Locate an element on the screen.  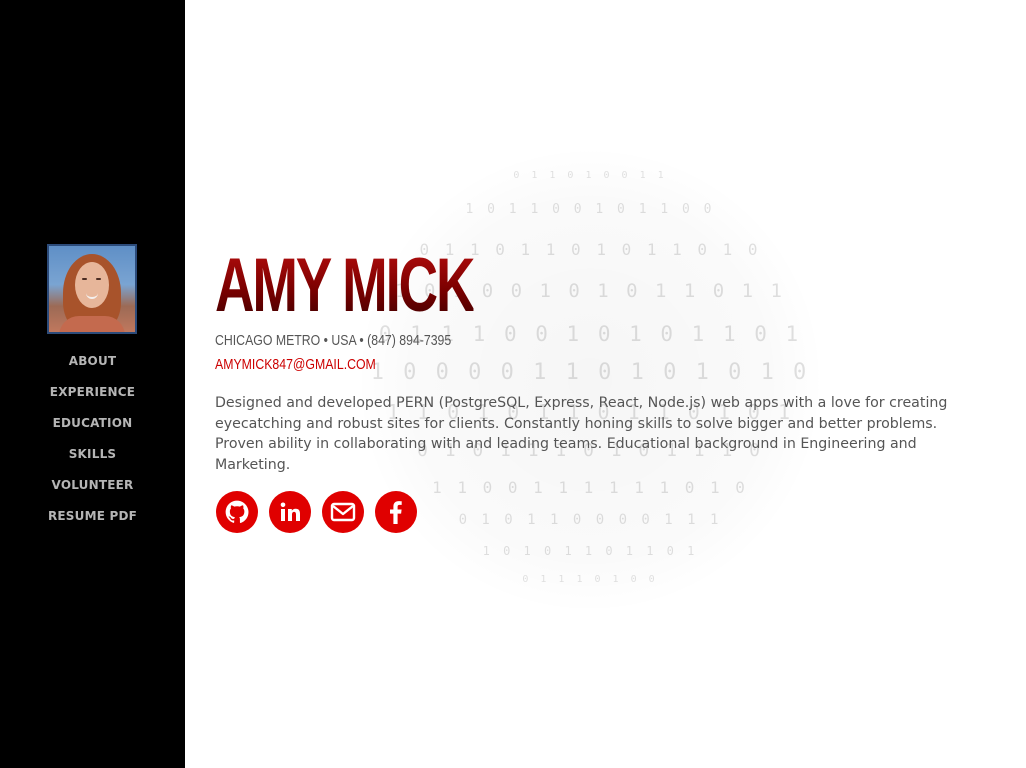
linkedin-icon is located at coordinates (290, 511).